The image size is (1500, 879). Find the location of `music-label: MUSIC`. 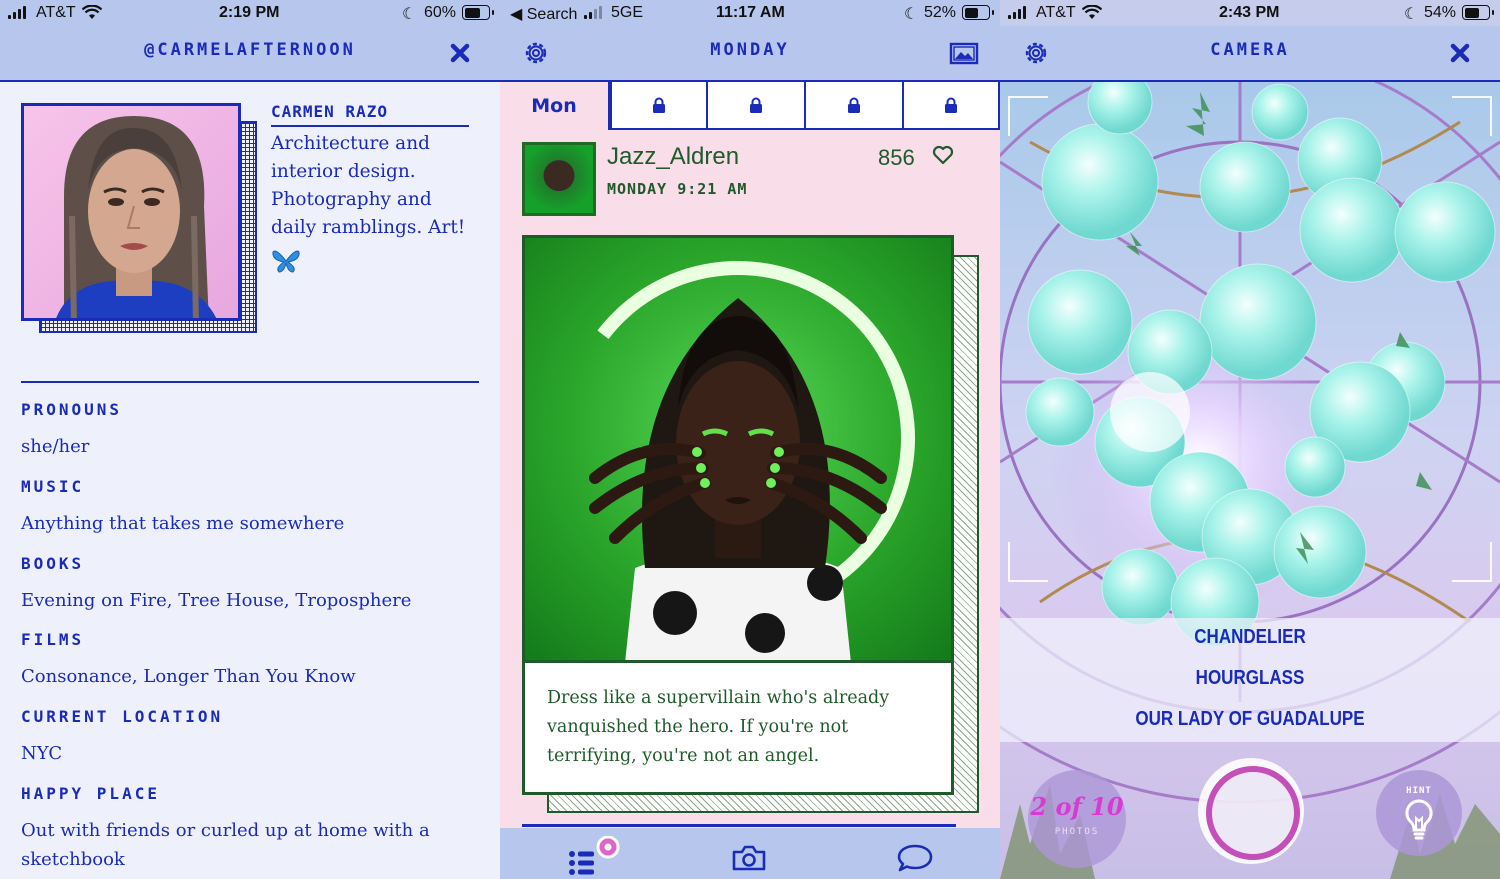

music-label: MUSIC is located at coordinates (53, 486).